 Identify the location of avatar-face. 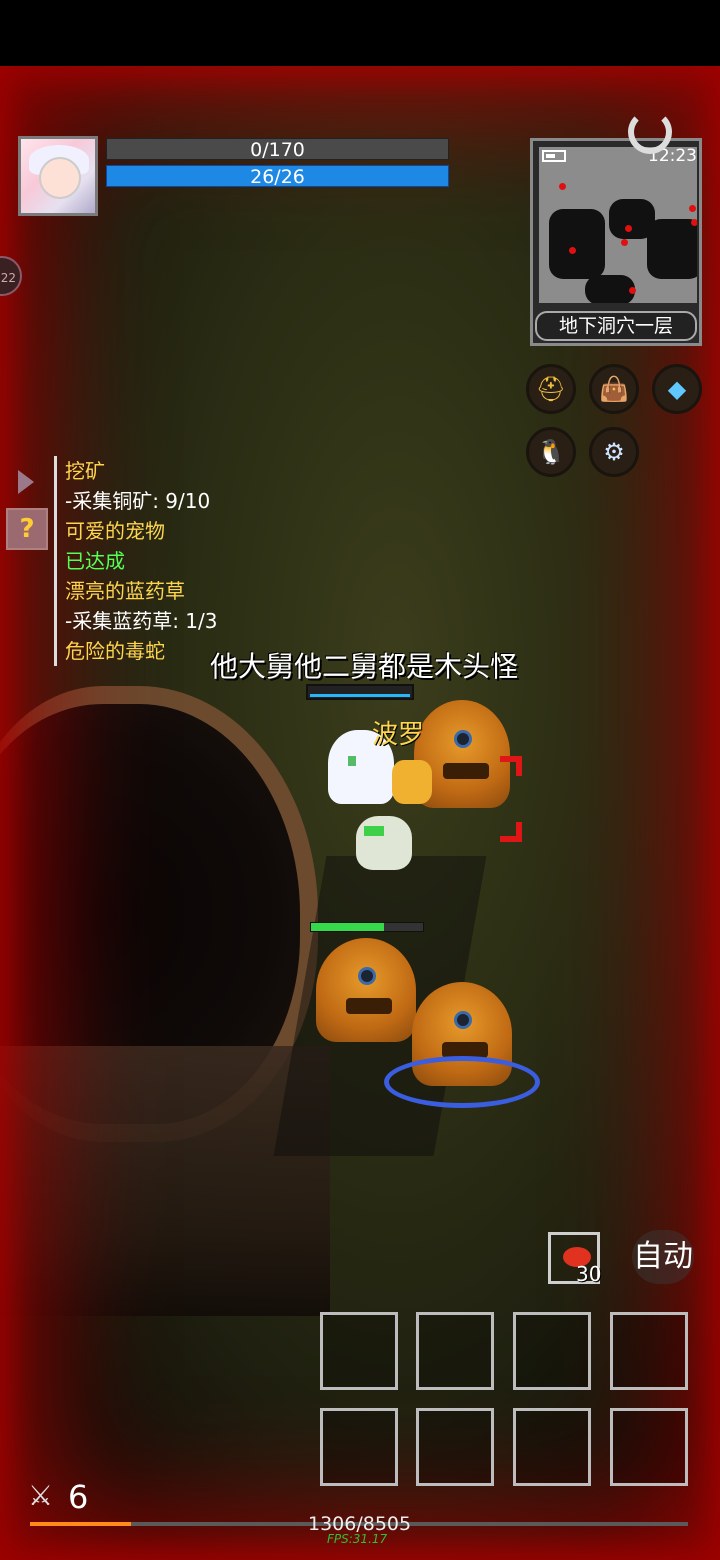
(60, 178).